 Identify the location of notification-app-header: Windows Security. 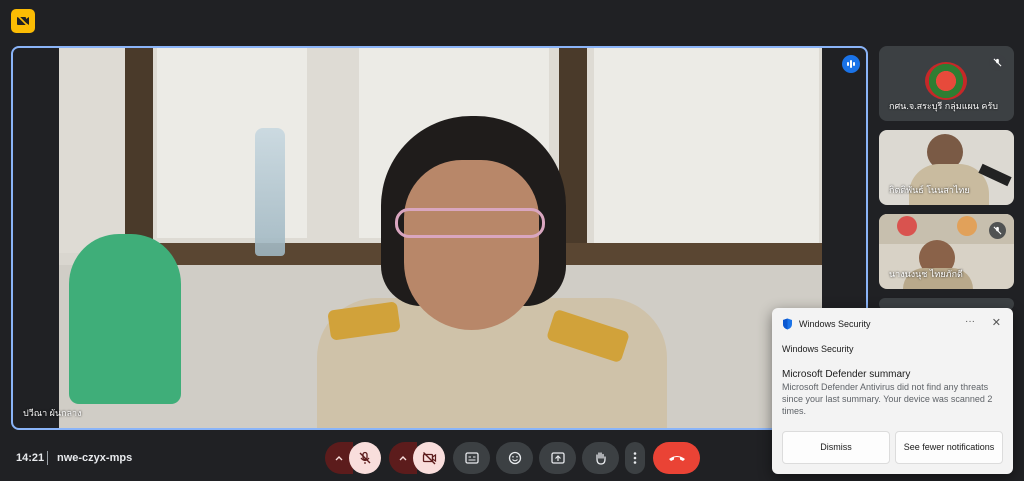
(835, 324).